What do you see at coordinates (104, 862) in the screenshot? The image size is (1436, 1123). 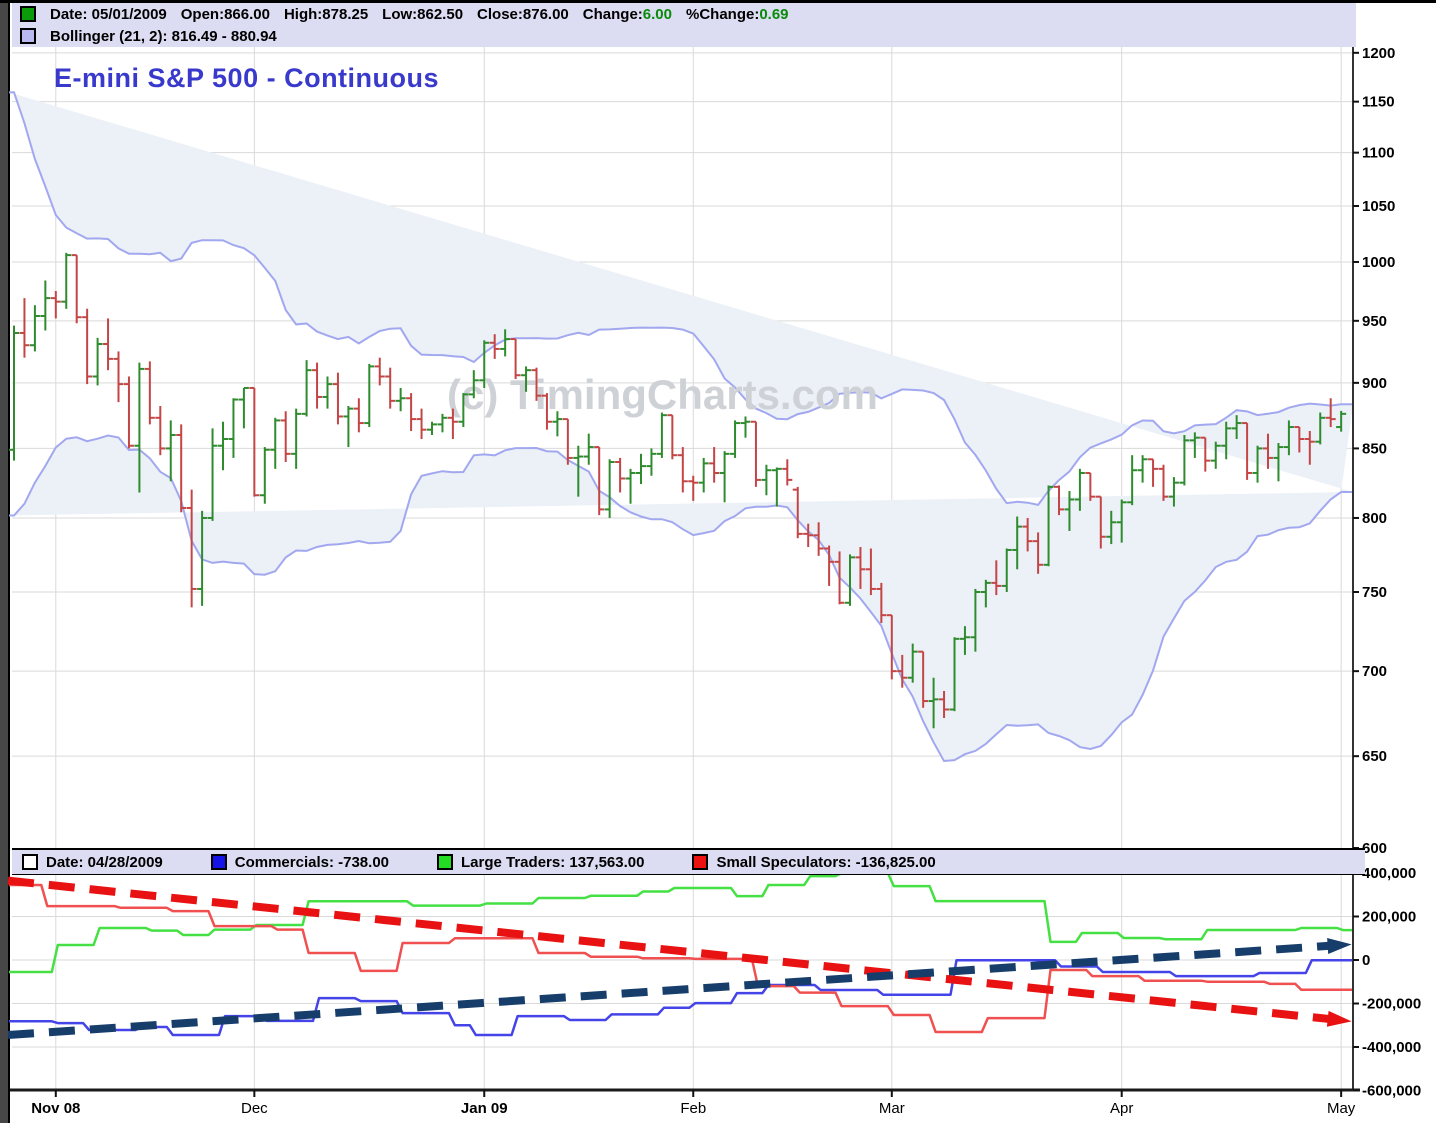 I see `cot-date: Date: 04/28/2009` at bounding box center [104, 862].